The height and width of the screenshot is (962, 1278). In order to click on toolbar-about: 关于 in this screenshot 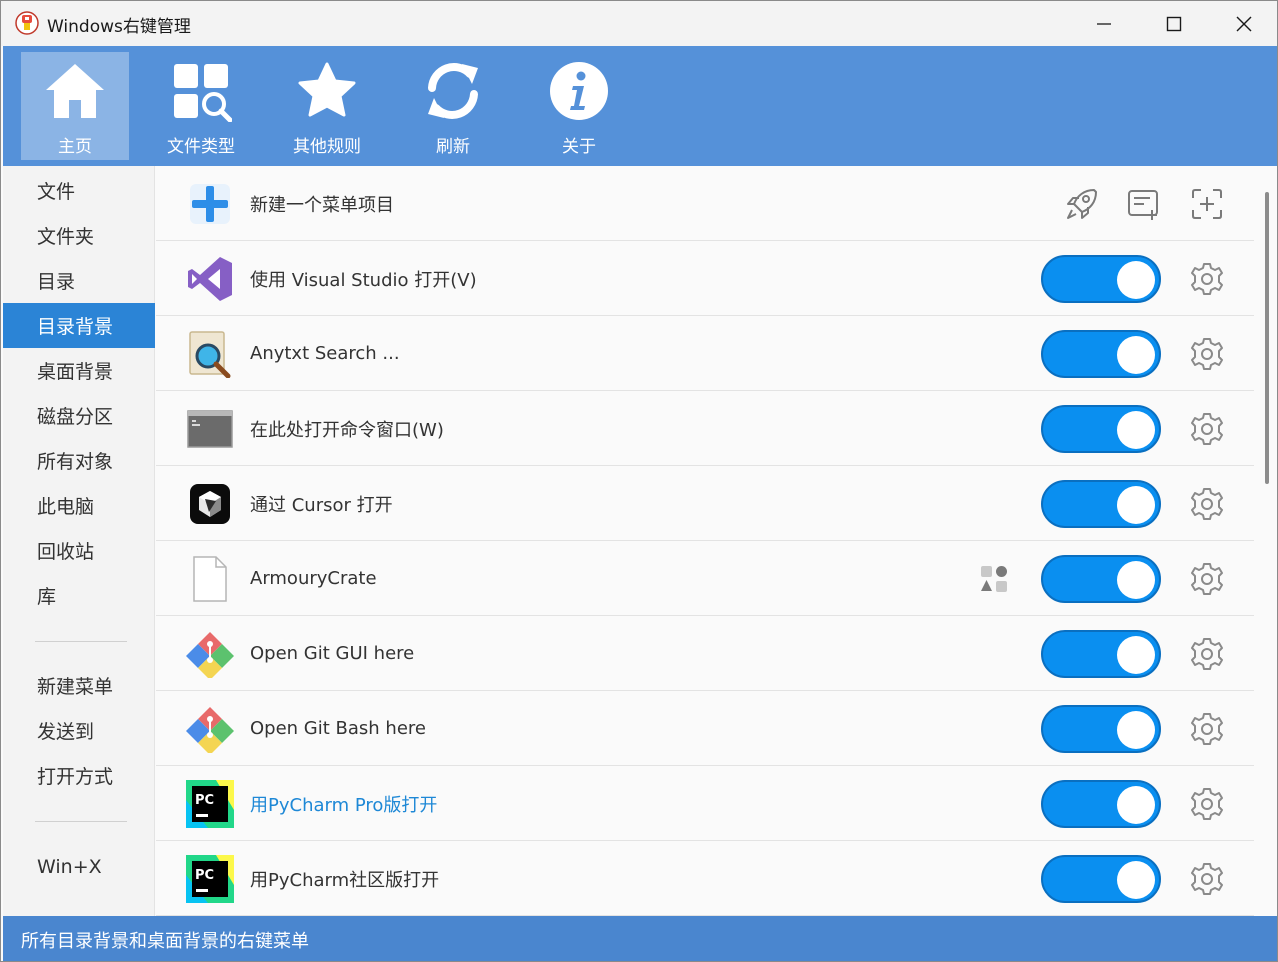, I will do `click(579, 106)`.